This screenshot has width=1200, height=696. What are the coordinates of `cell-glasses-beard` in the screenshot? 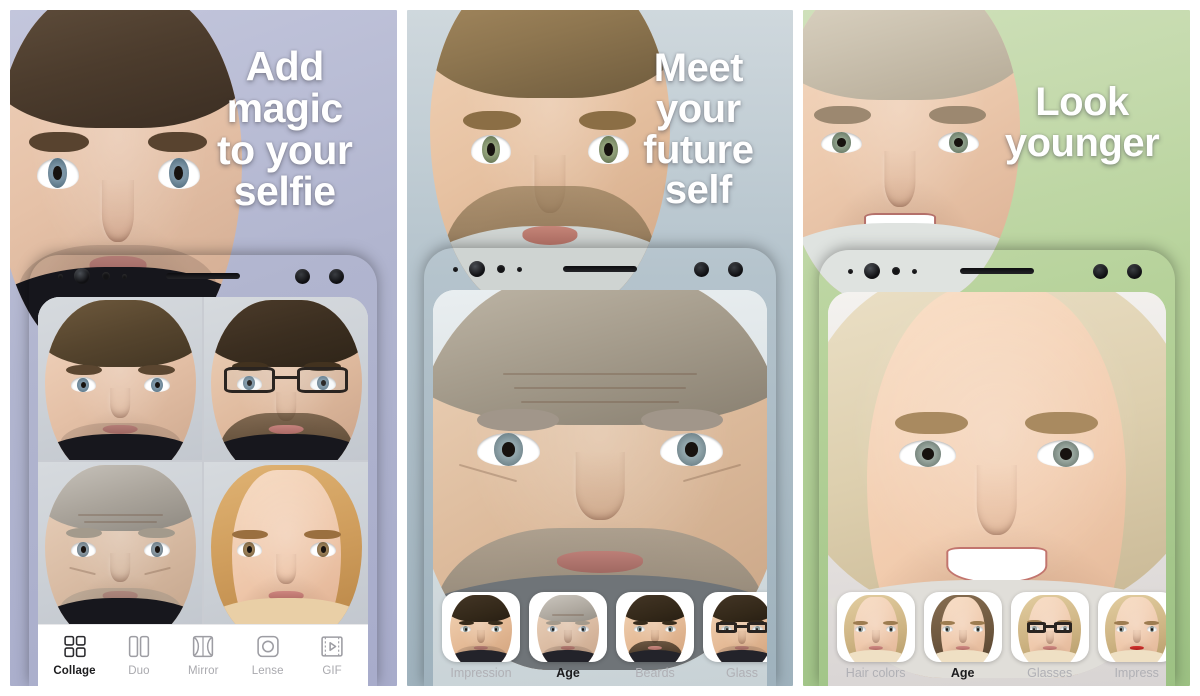 It's located at (286, 378).